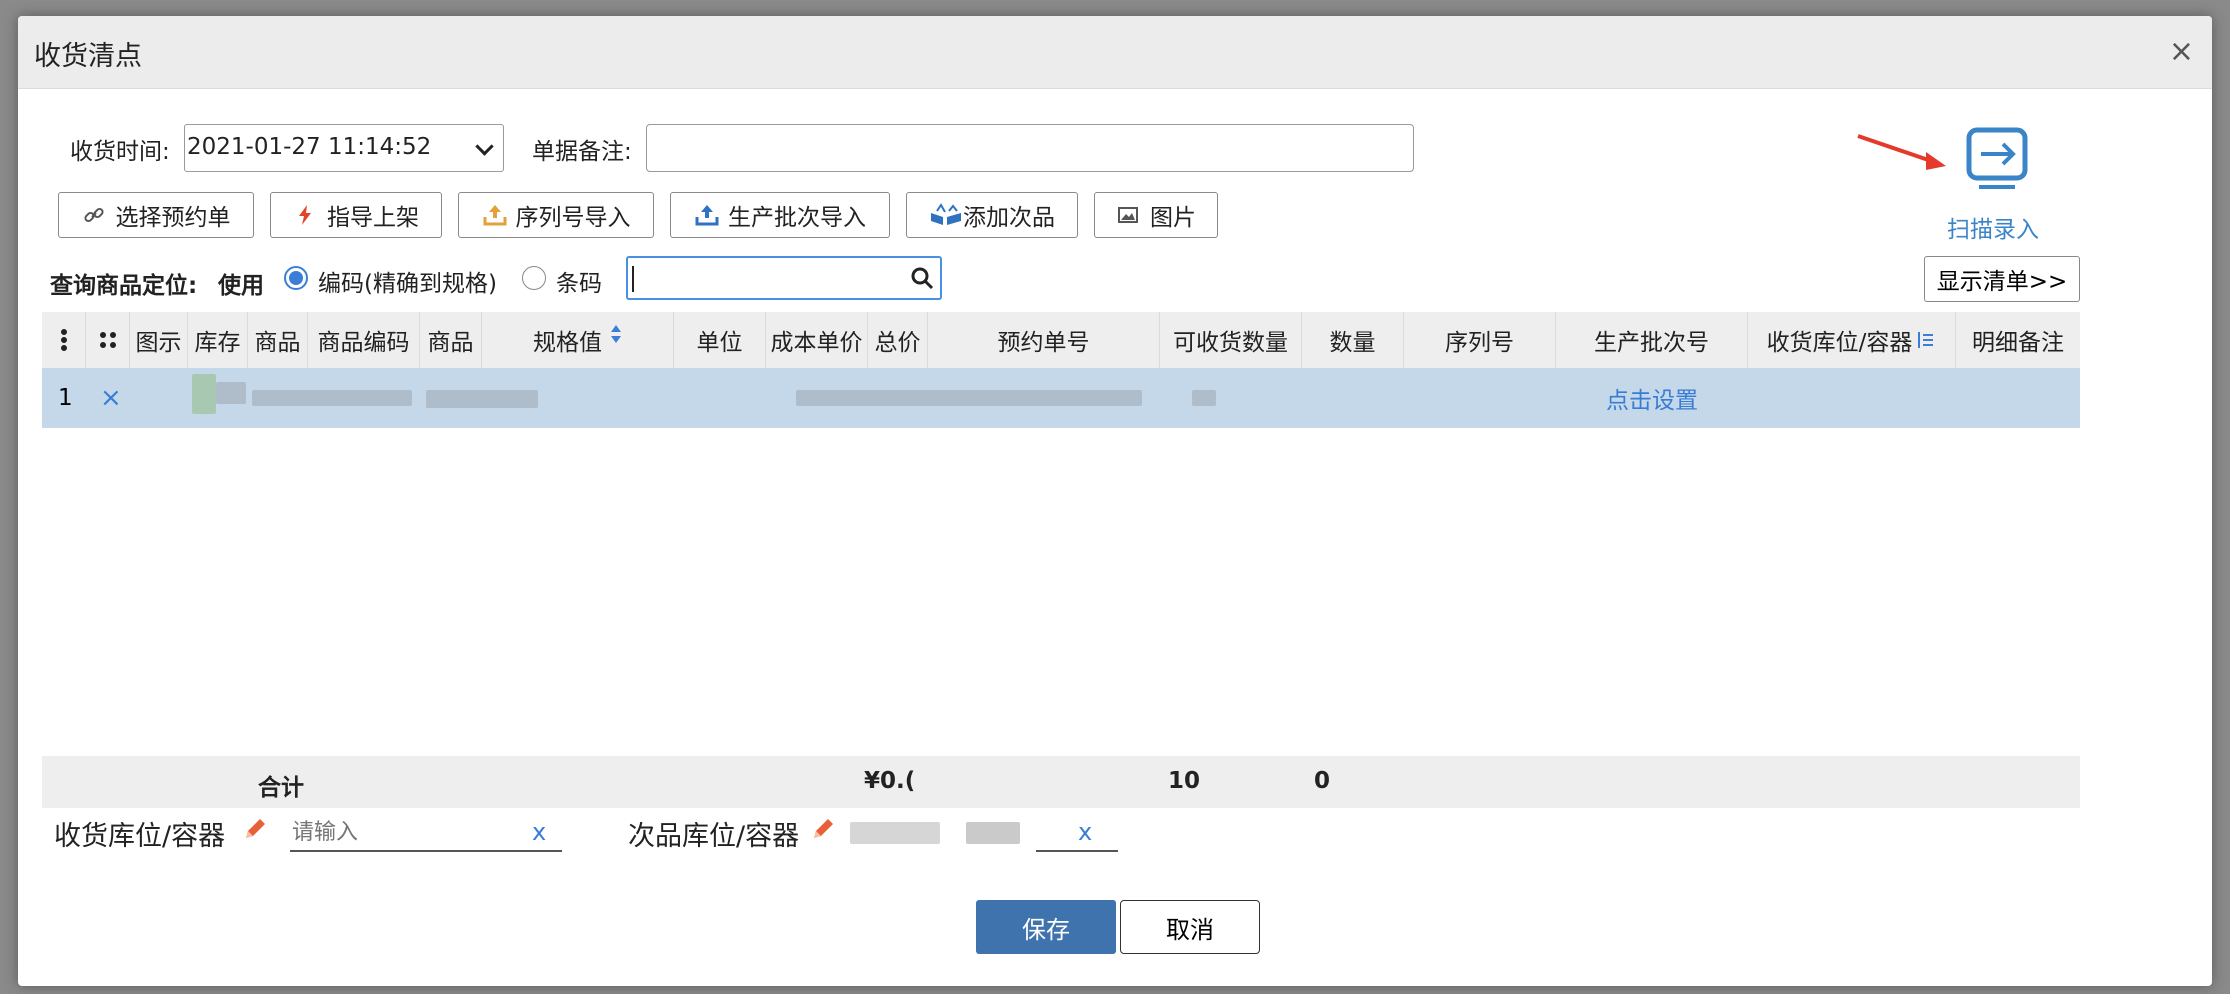 The height and width of the screenshot is (994, 2230). I want to click on batch-edit-icon, so click(1926, 340).